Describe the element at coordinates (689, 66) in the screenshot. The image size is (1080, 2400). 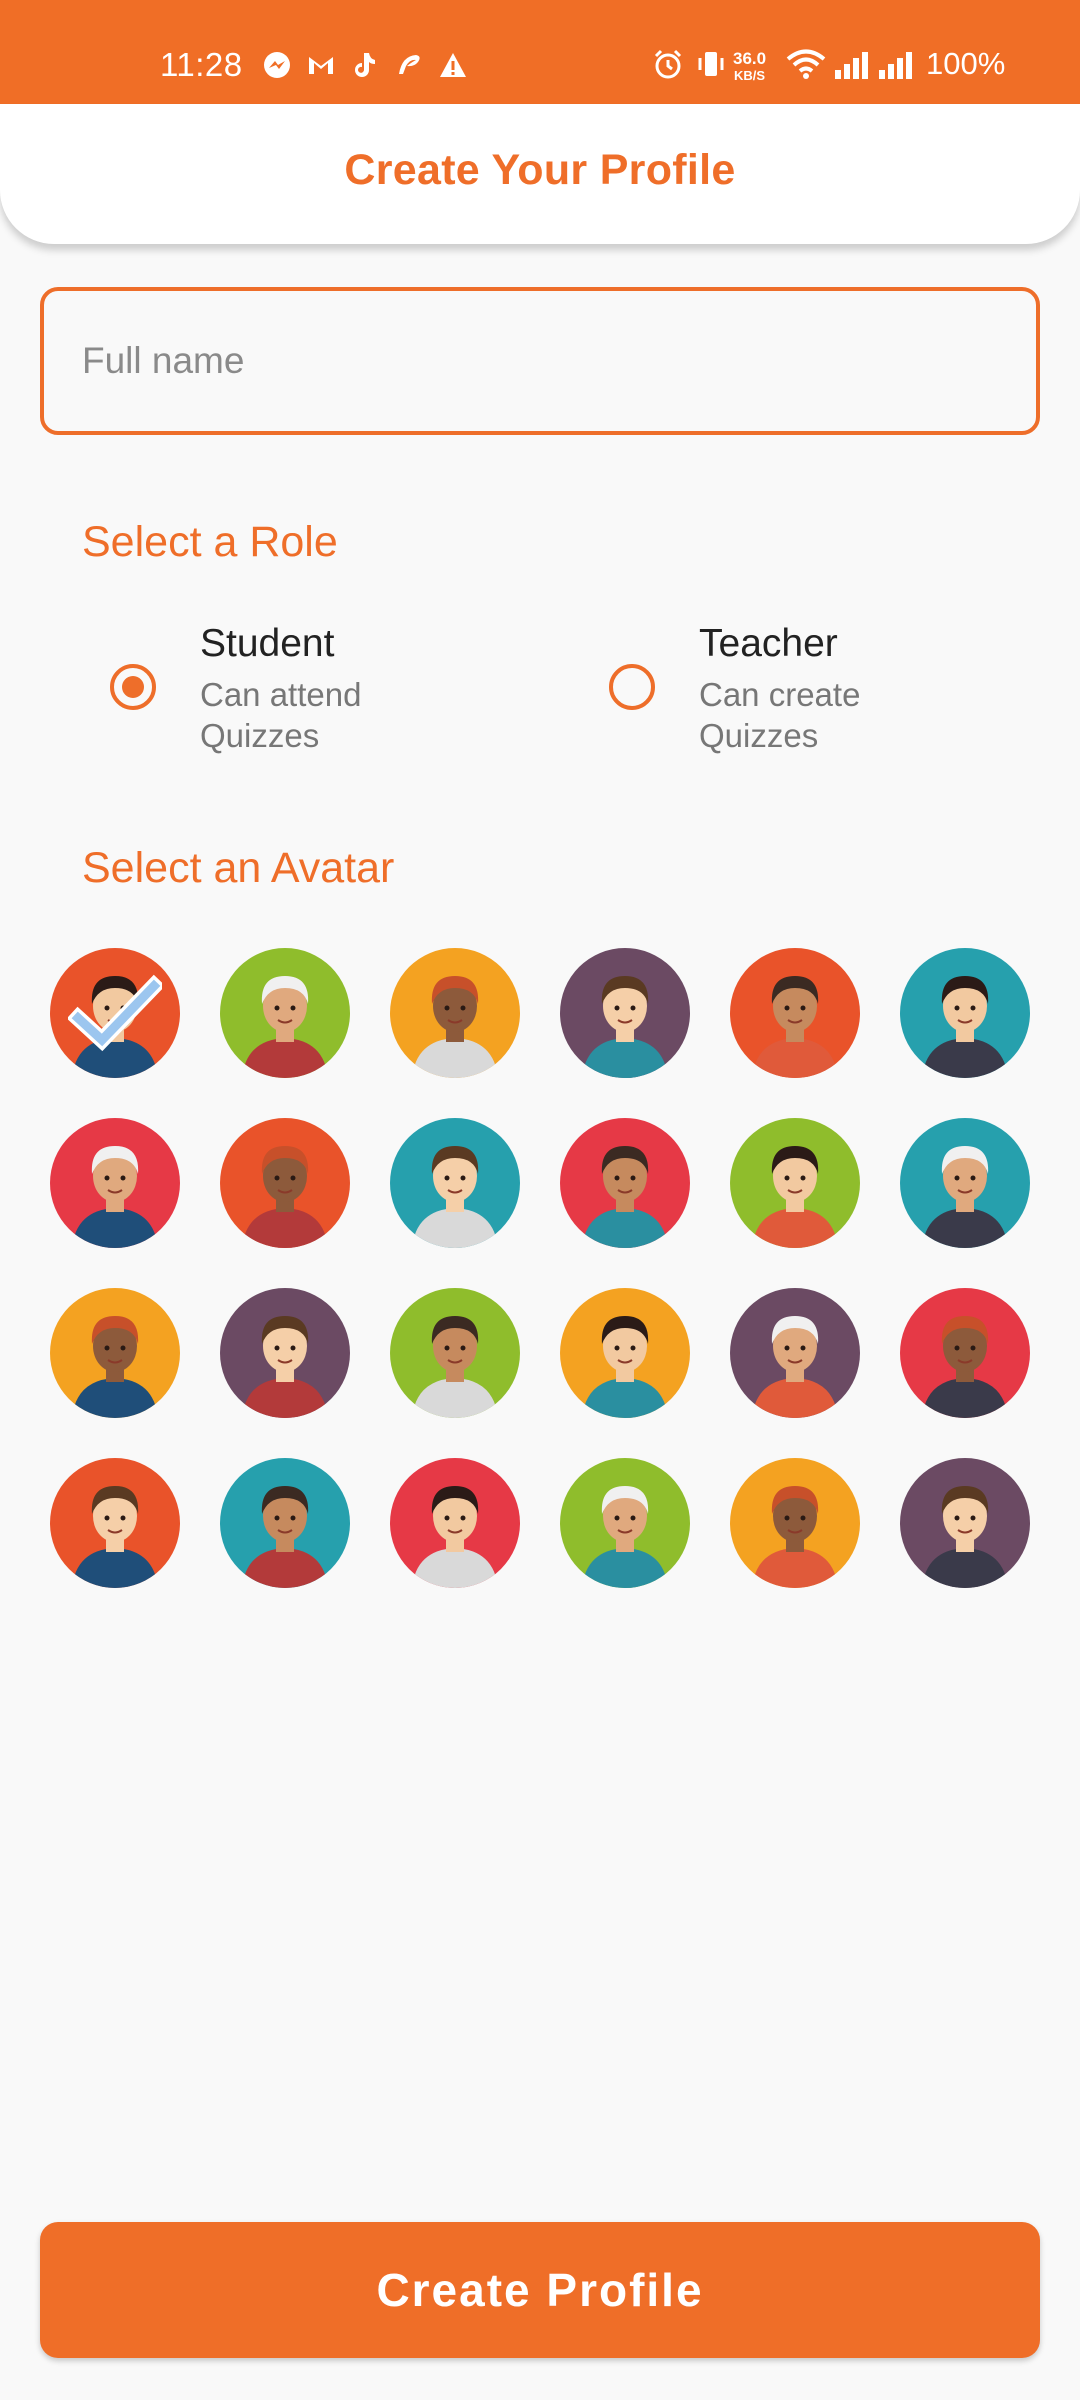
I see `system-icons` at that location.